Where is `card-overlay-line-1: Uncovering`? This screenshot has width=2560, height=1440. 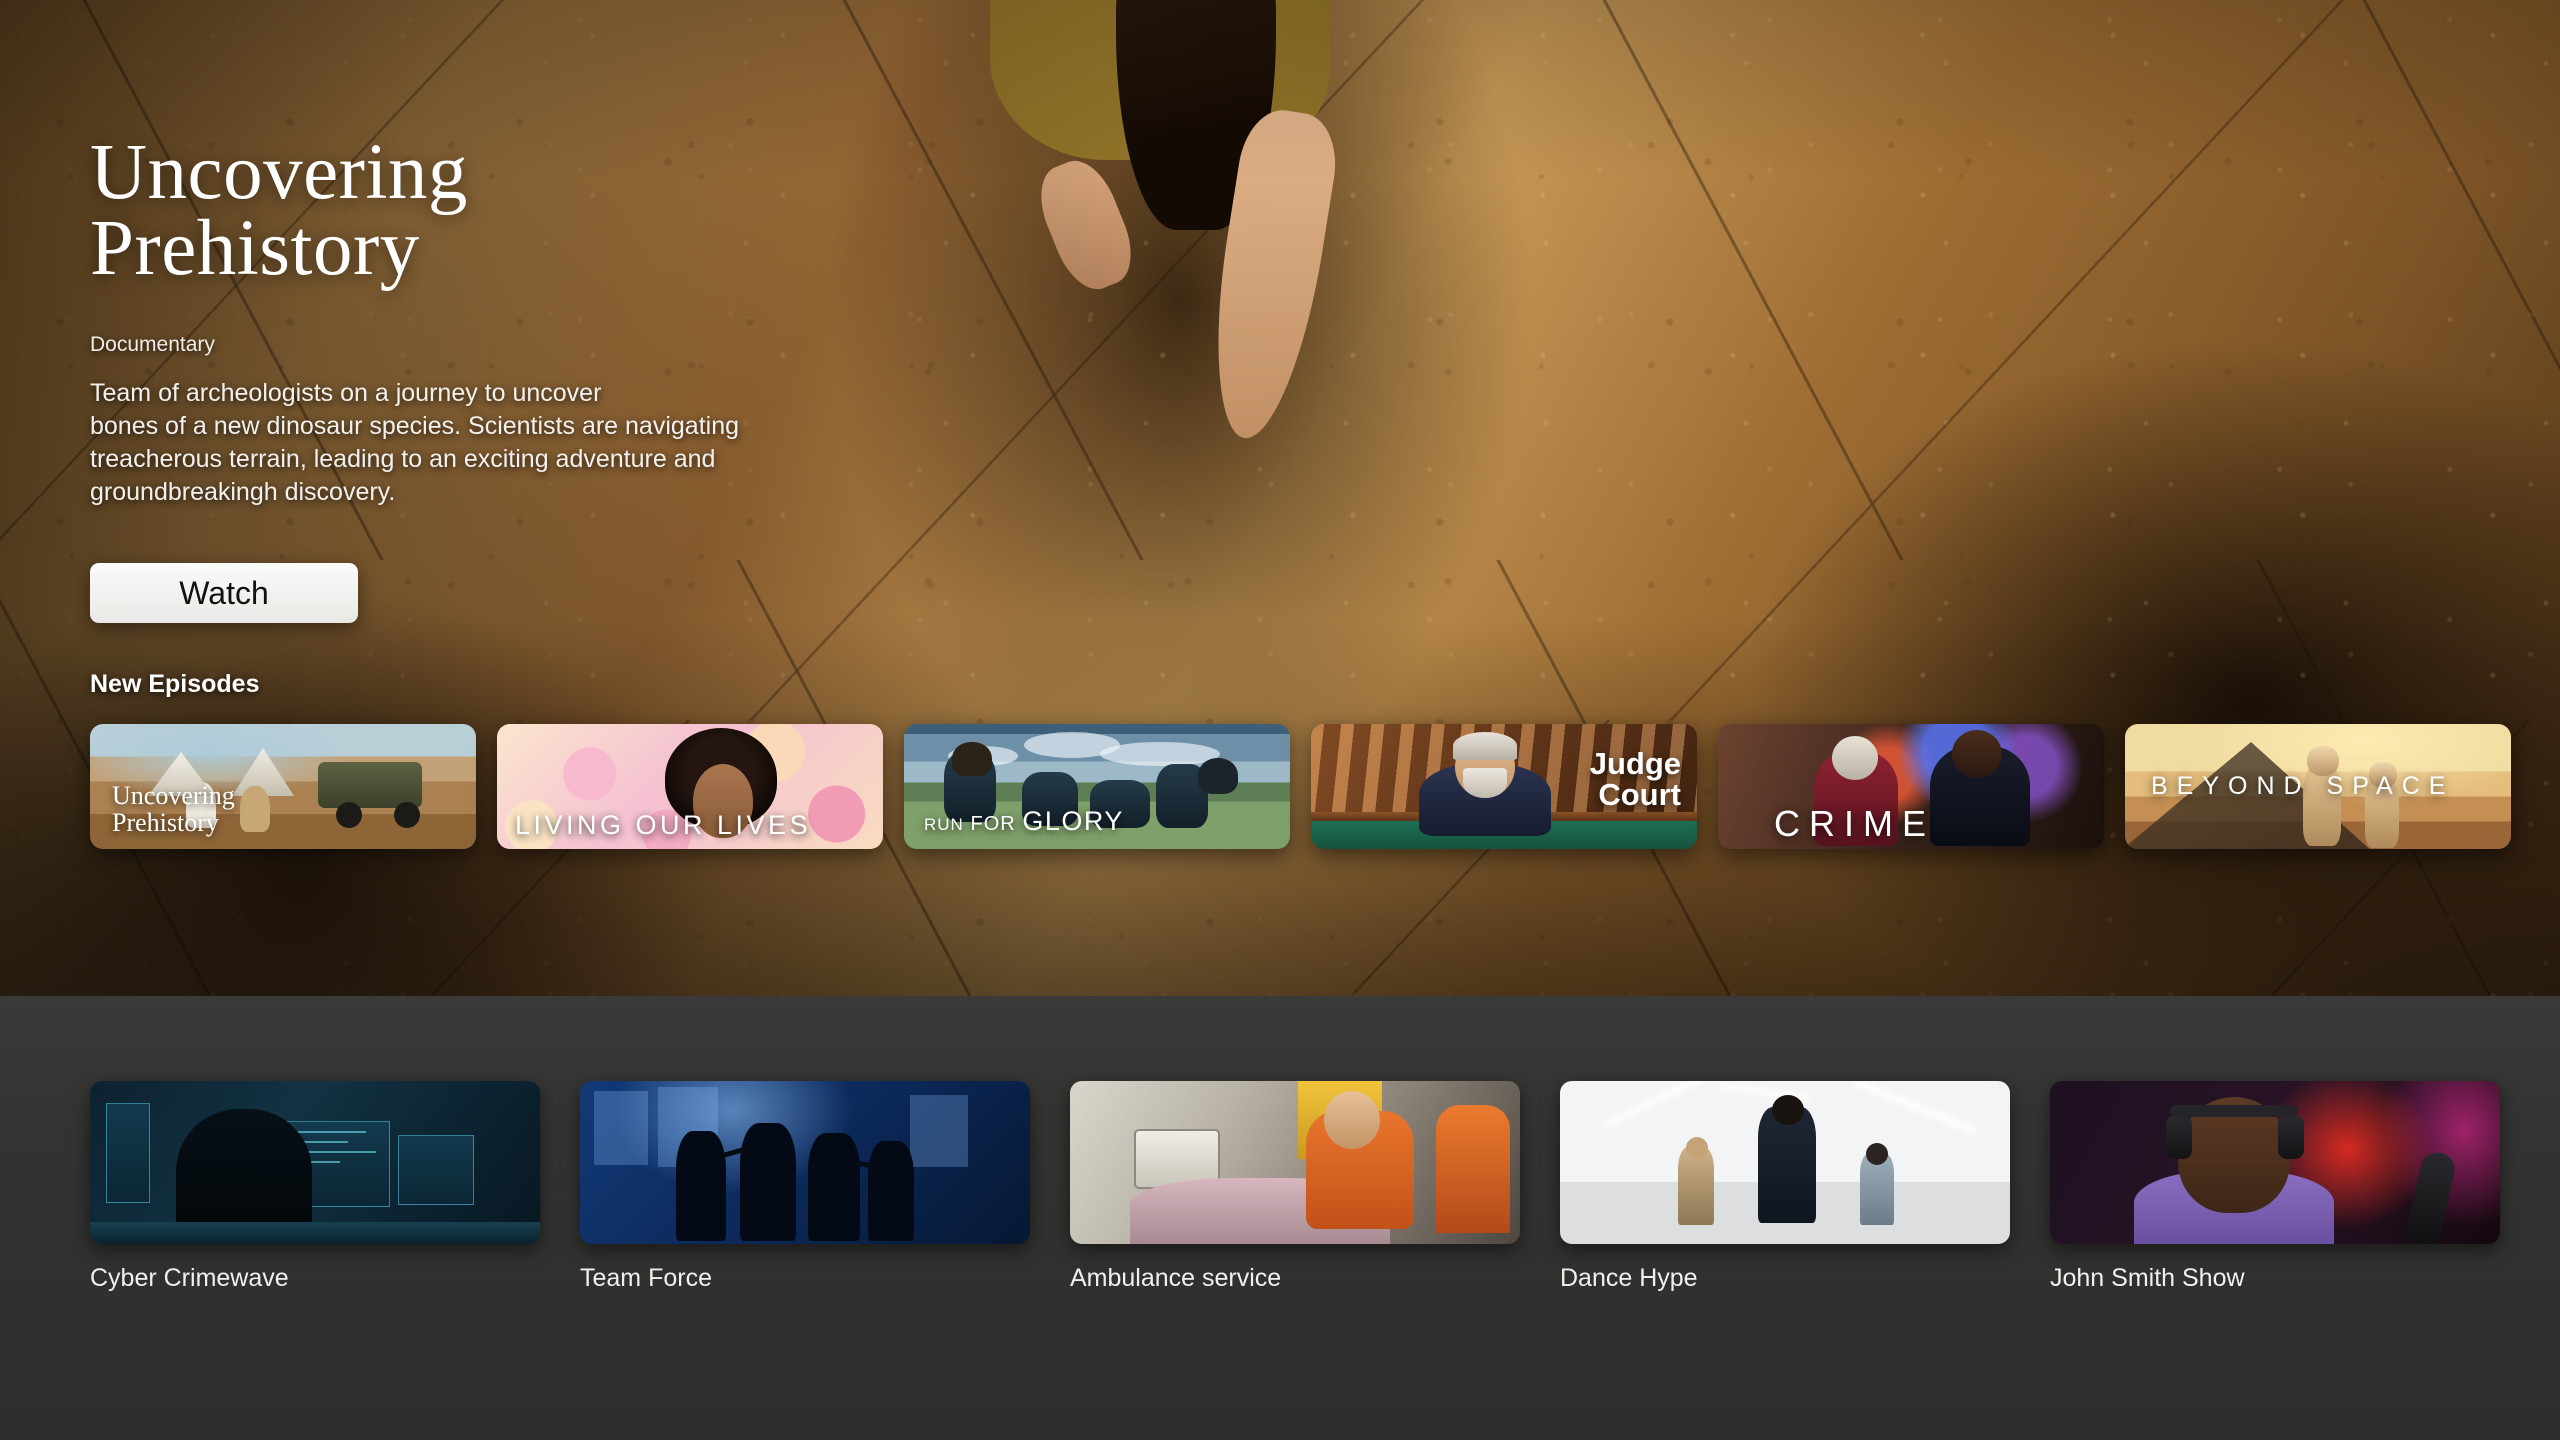
card-overlay-line-1: Uncovering is located at coordinates (173, 795).